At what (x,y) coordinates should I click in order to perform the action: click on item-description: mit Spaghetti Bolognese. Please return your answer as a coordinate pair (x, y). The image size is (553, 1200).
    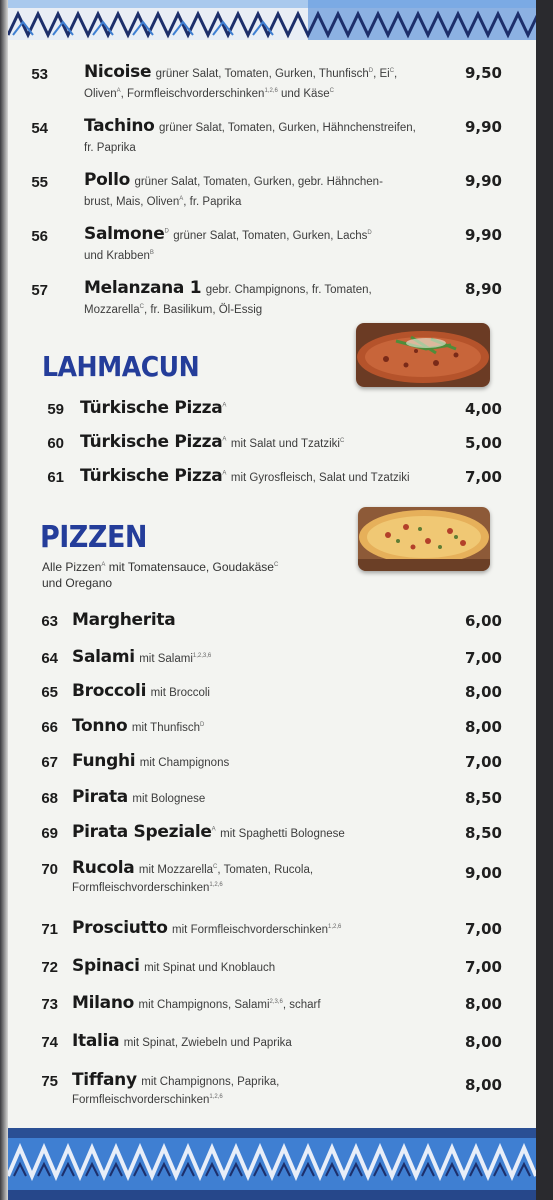
    Looking at the image, I should click on (282, 834).